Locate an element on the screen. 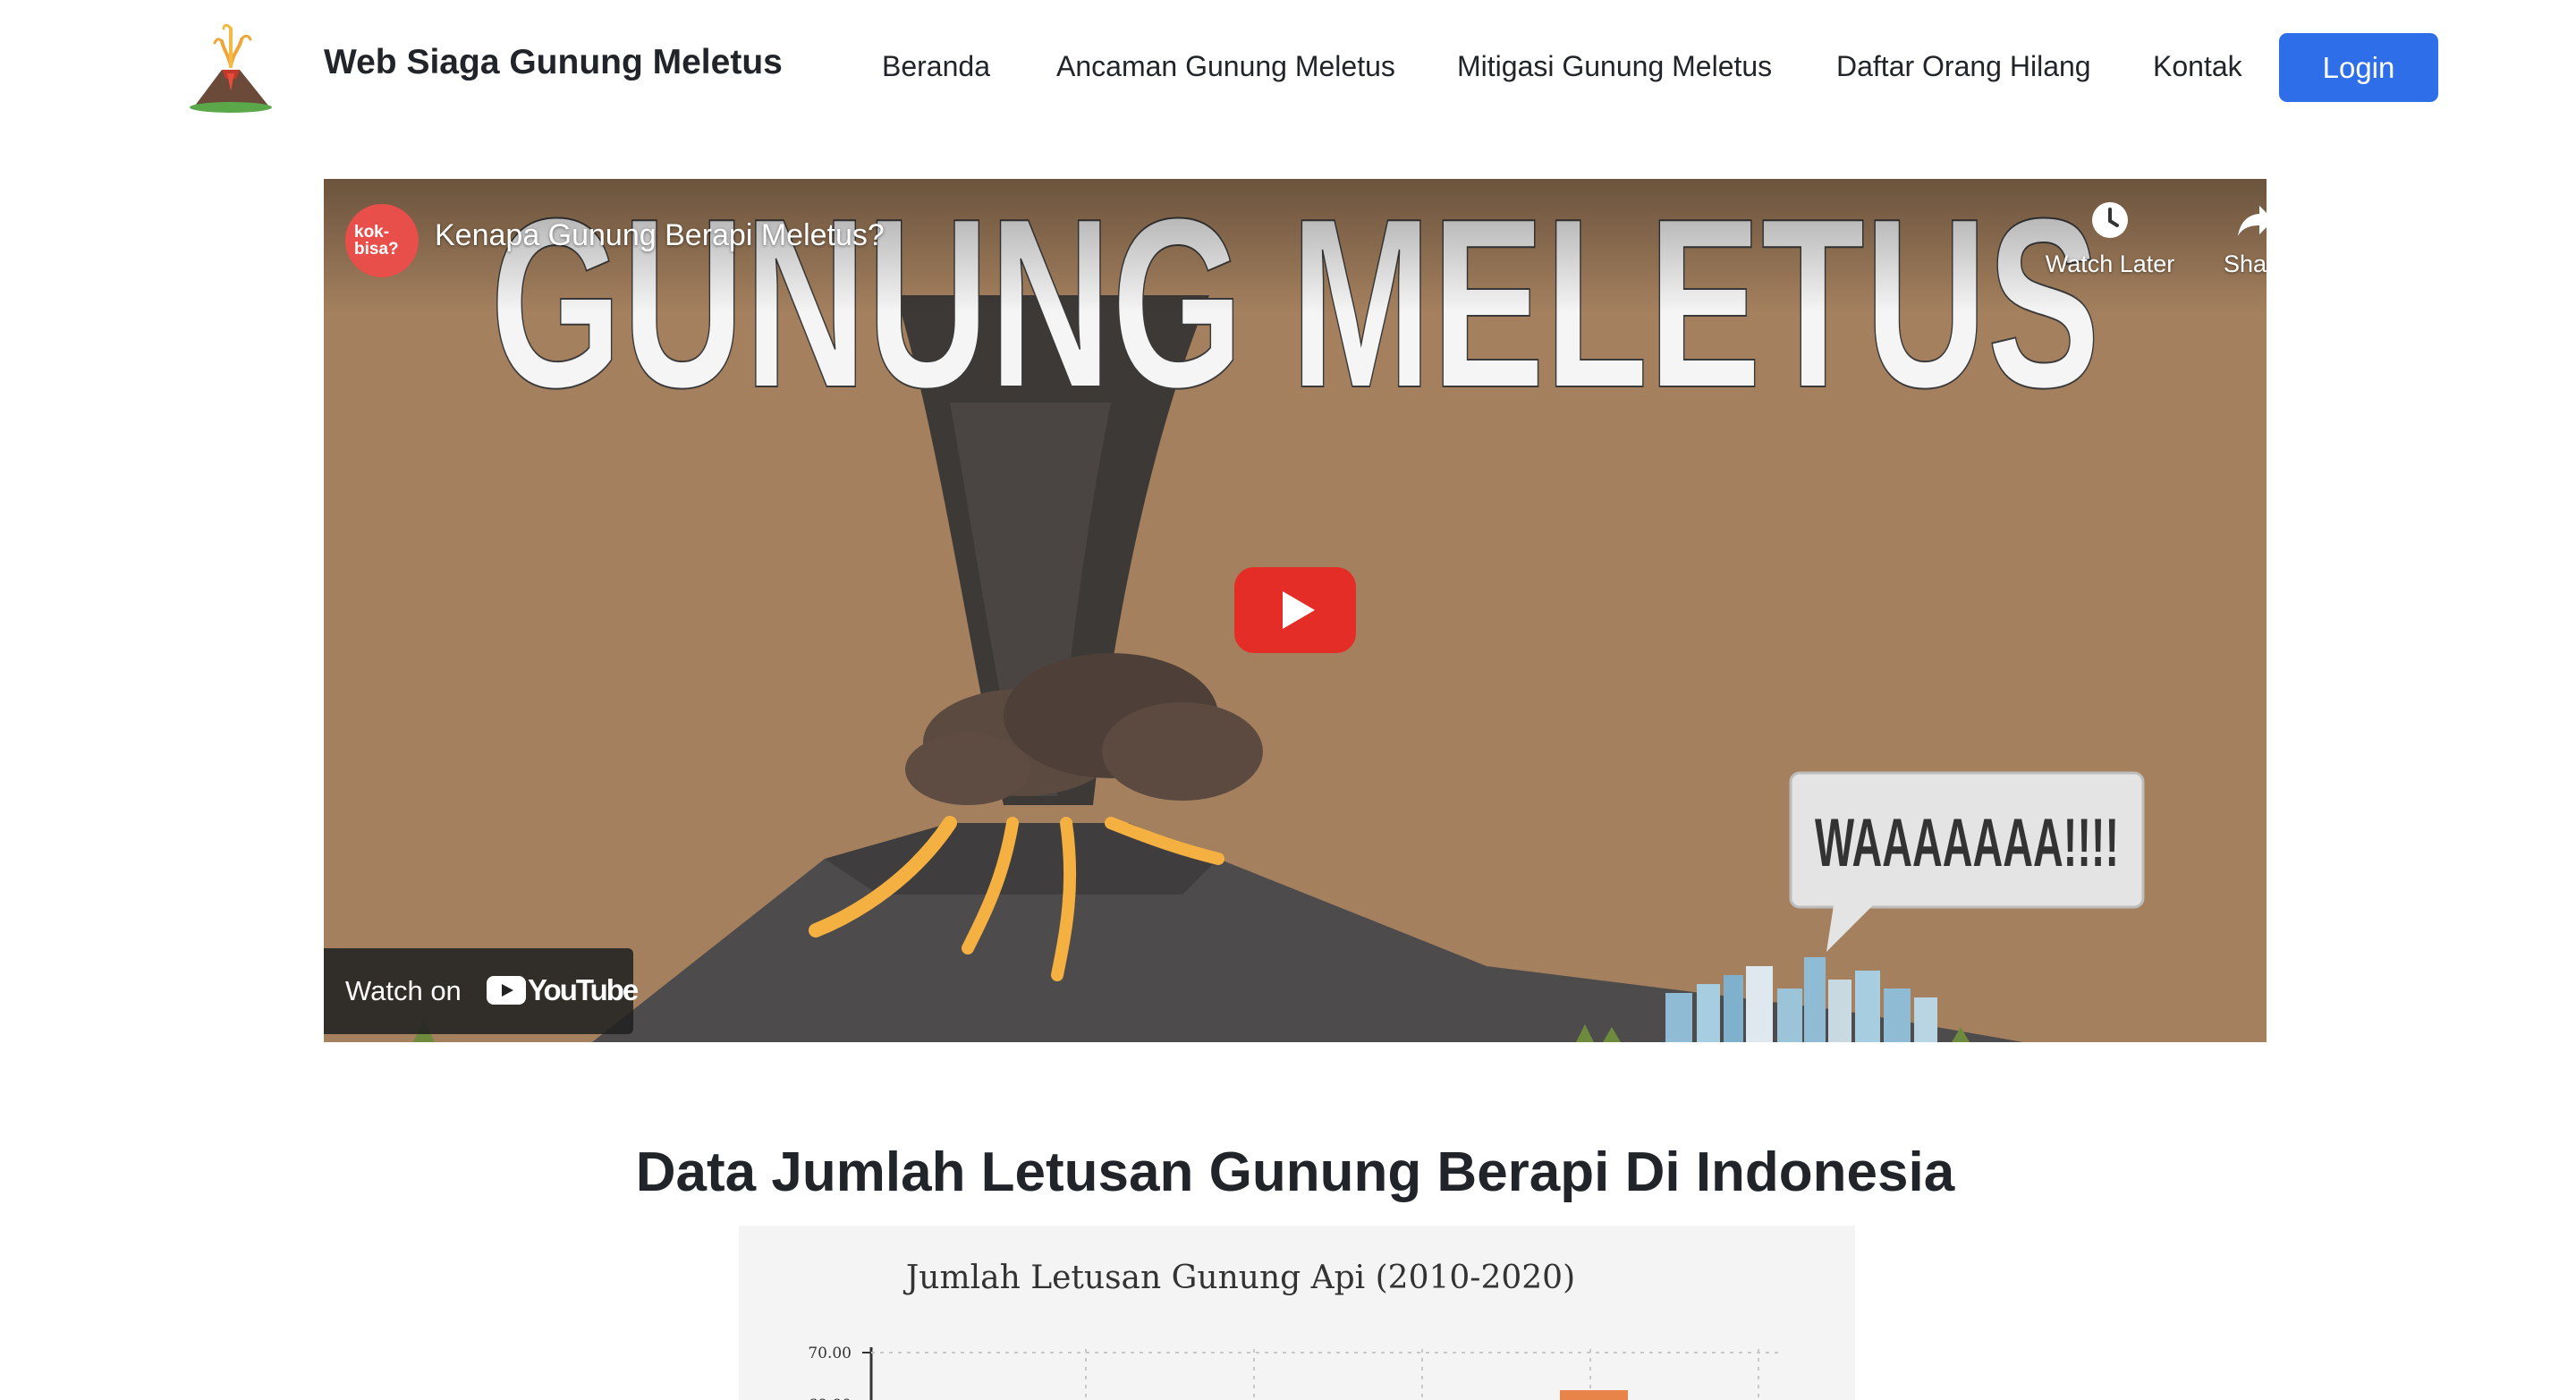  youtube-logo-icon is located at coordinates (506, 990).